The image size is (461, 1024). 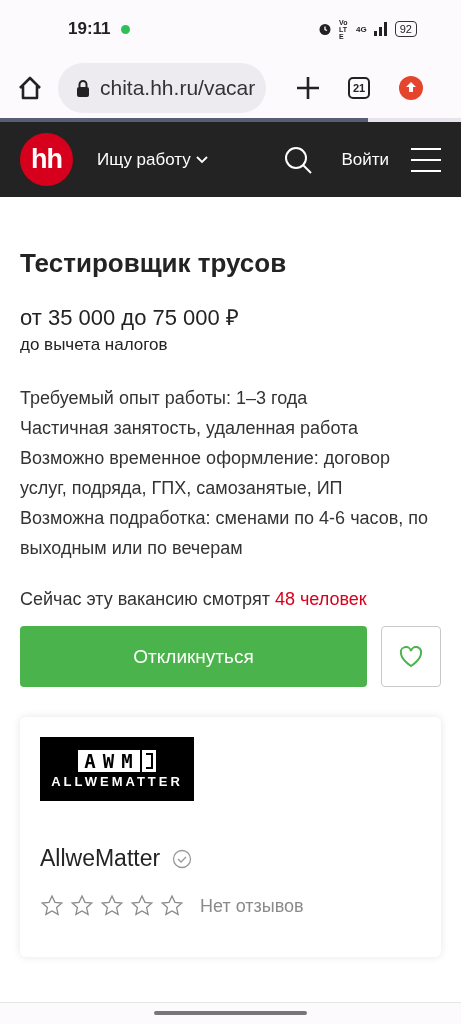 I want to click on viewers-text: Сейчас эту вакансию смотрят 48 человек, so click(x=194, y=599).